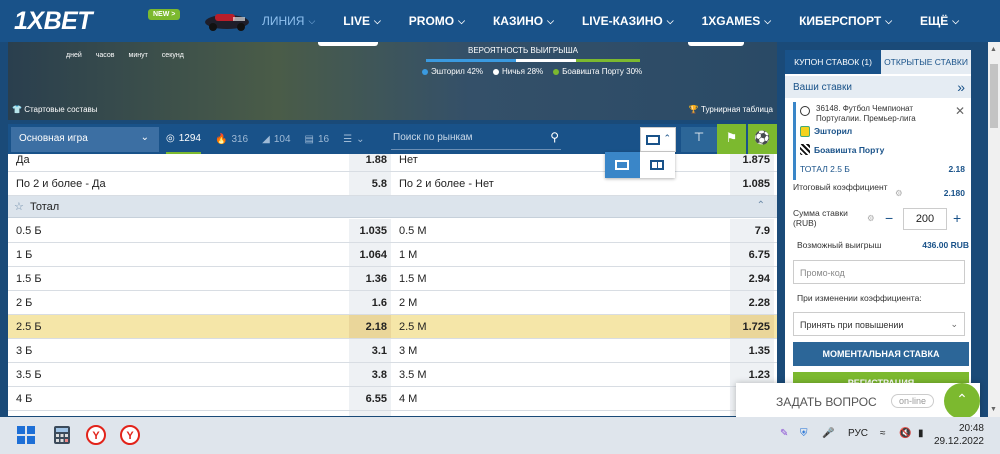  Describe the element at coordinates (276, 139) in the screenshot. I see `counter-triangle: ◢ 104` at that location.